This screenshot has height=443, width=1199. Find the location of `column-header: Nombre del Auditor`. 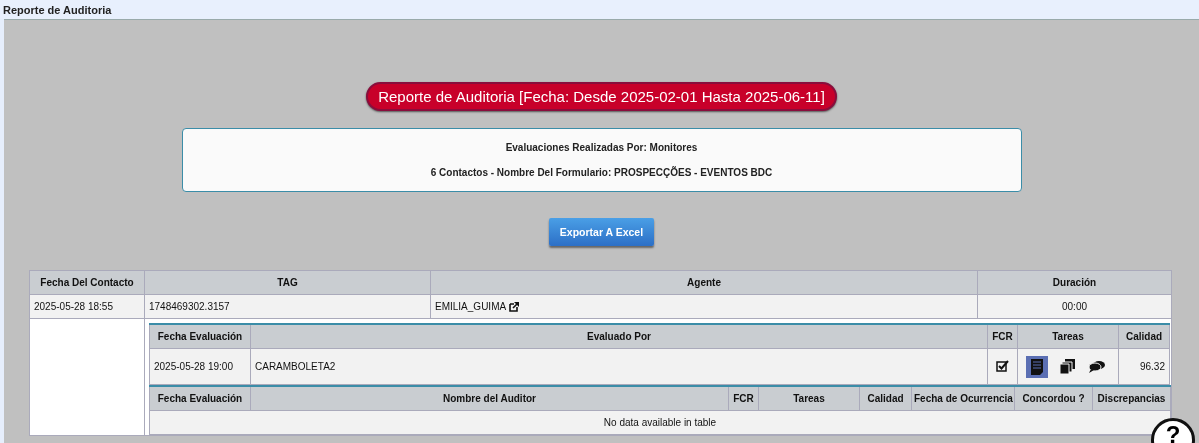

column-header: Nombre del Auditor is located at coordinates (489, 398).